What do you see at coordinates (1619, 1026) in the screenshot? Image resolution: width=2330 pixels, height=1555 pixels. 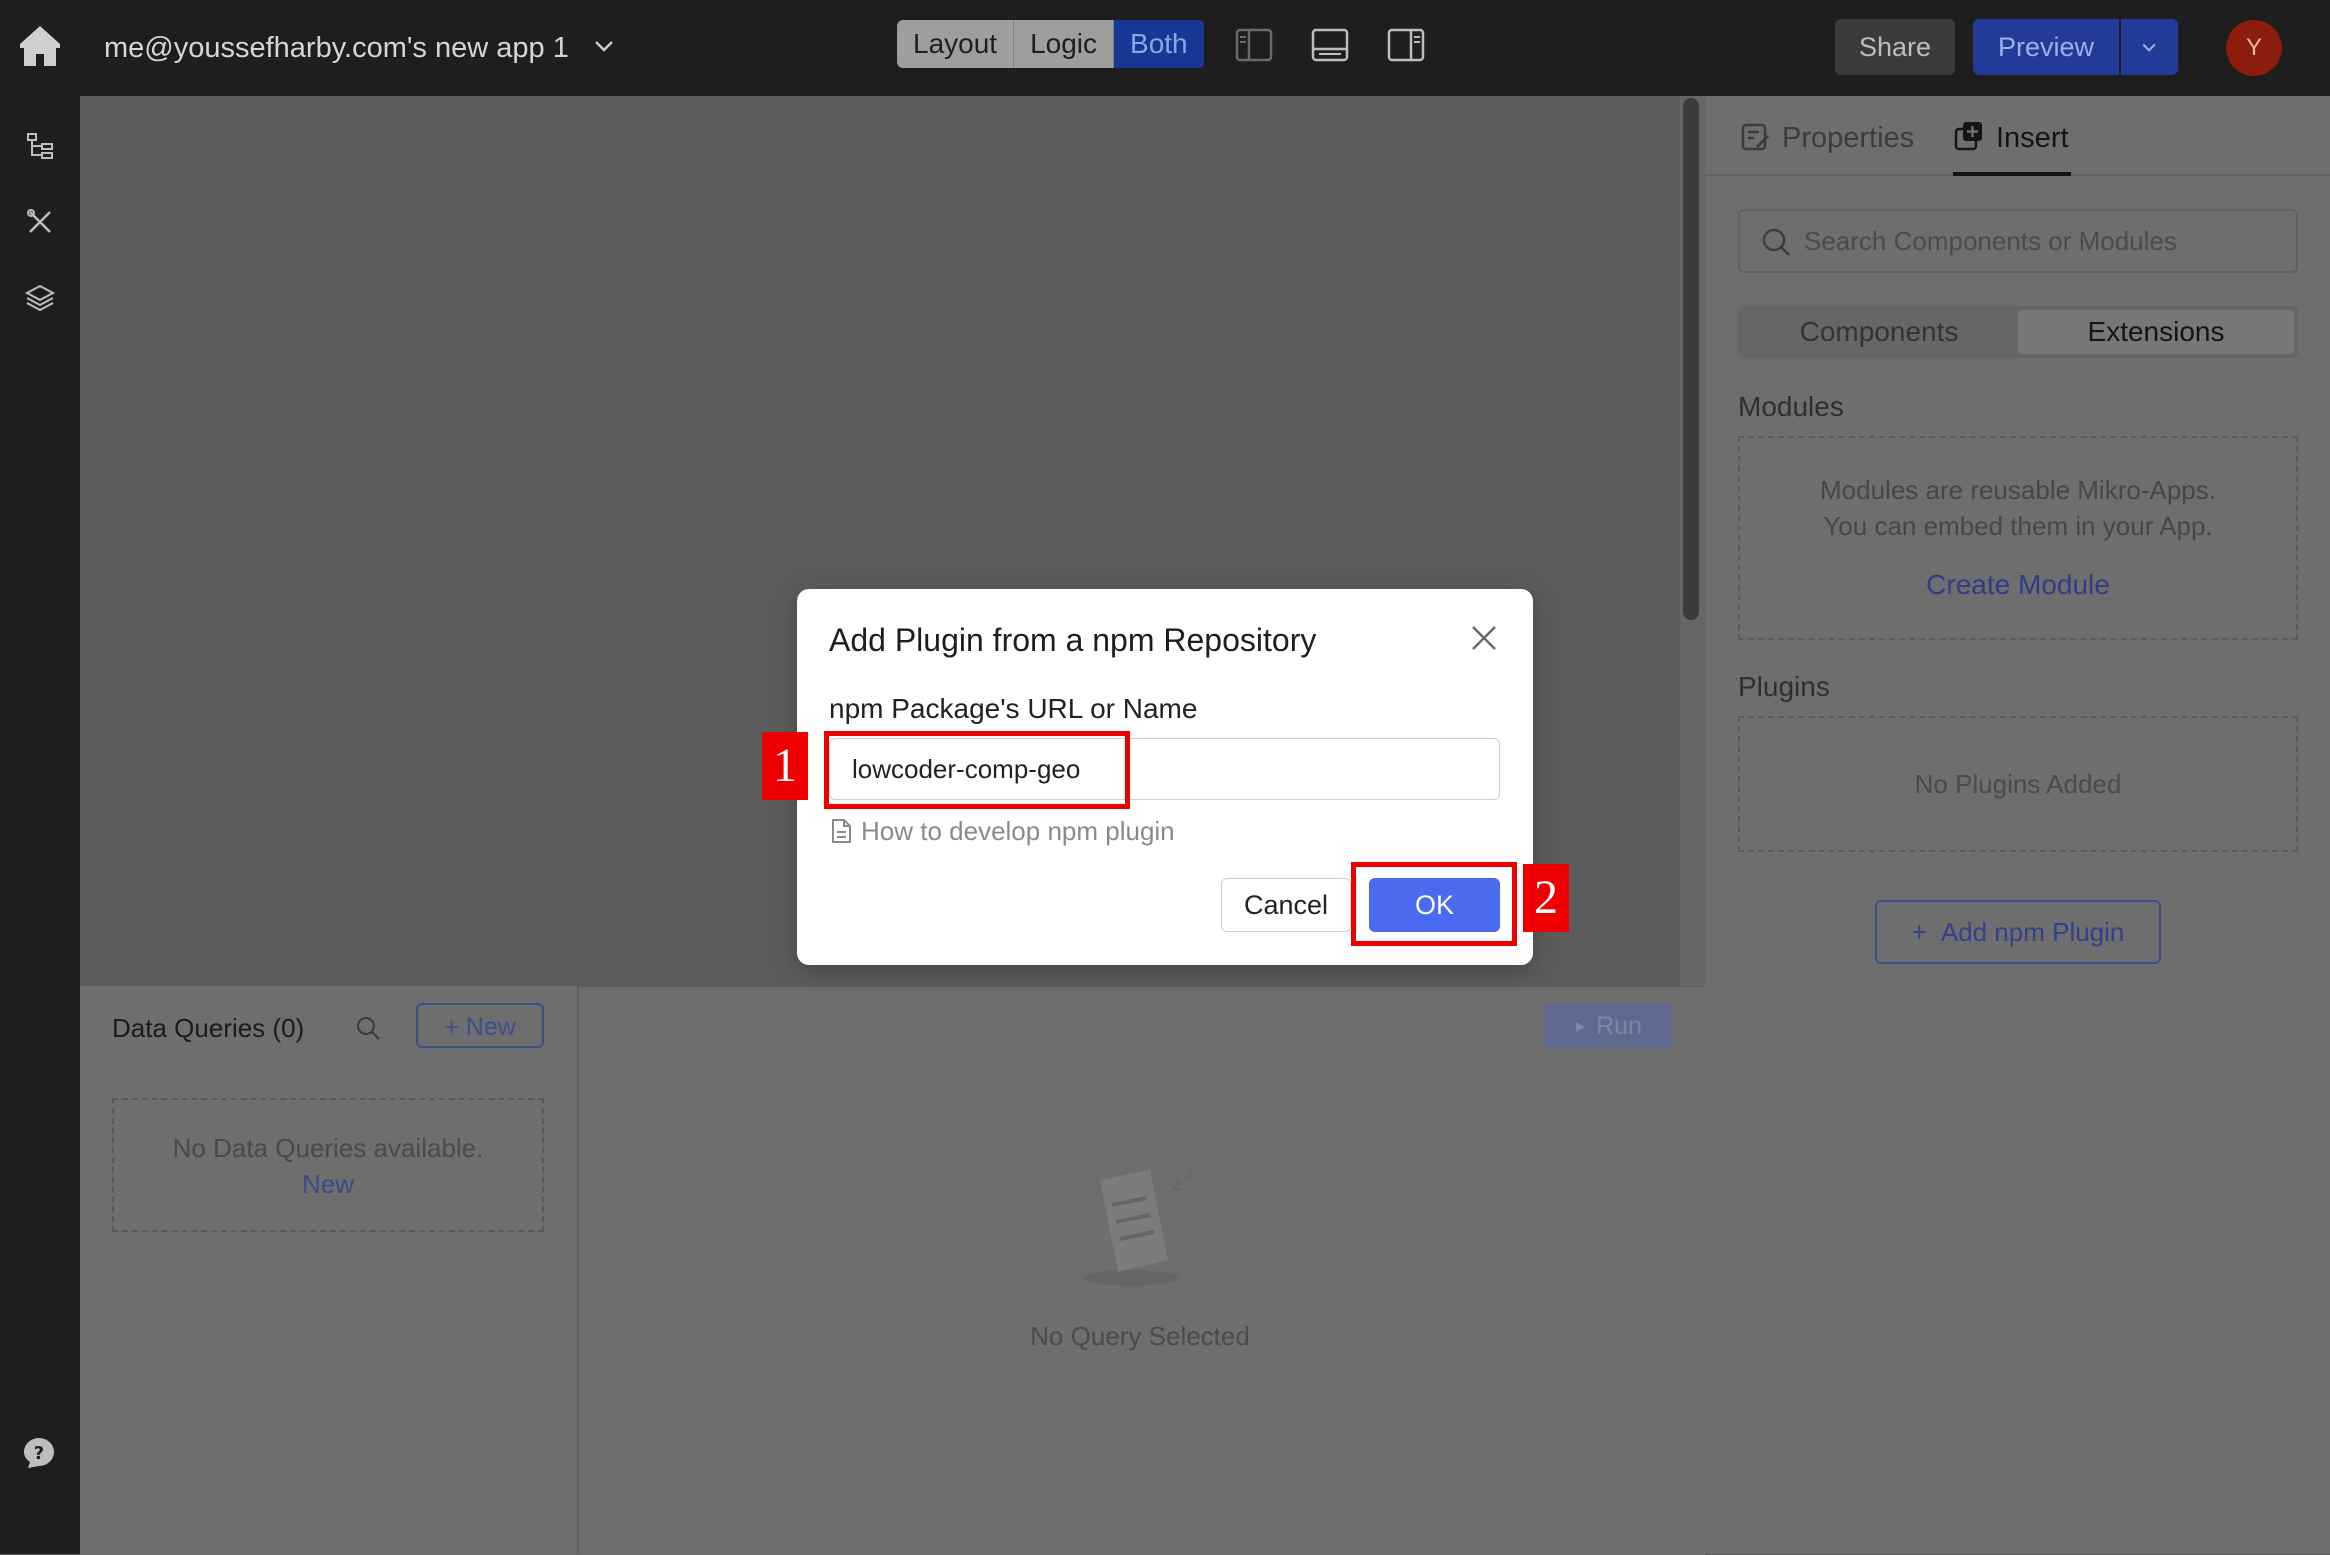 I see `run-label: Run` at bounding box center [1619, 1026].